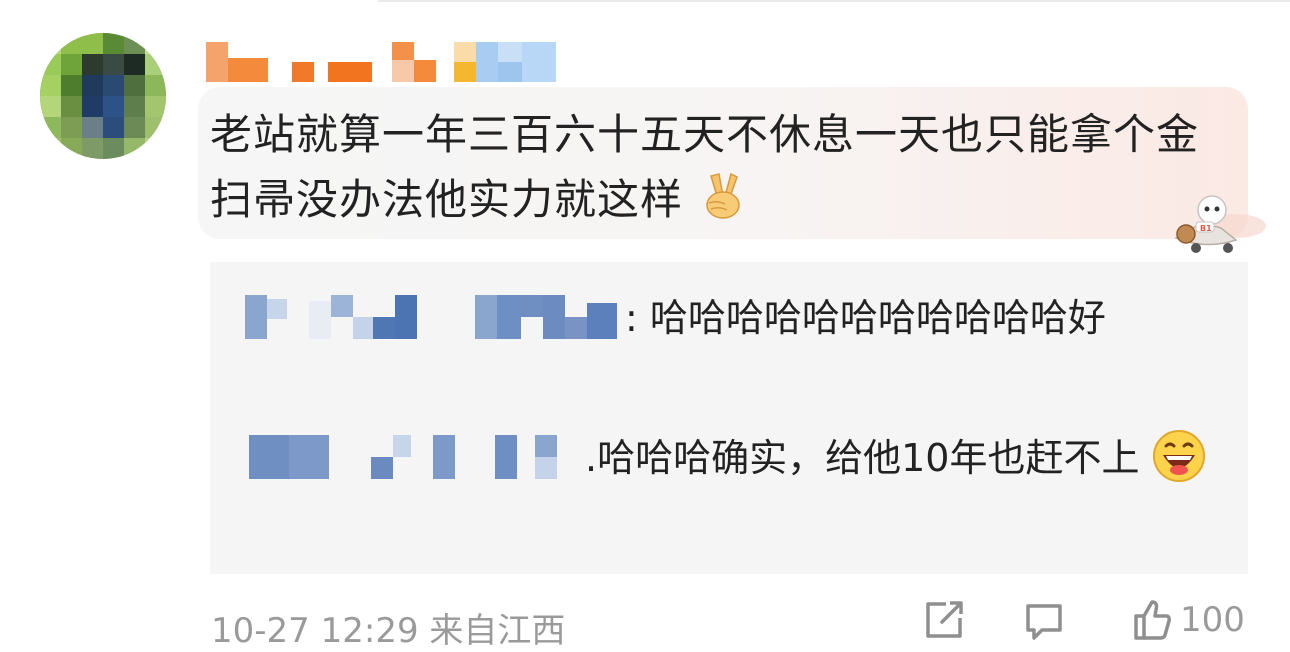  What do you see at coordinates (944, 622) in the screenshot?
I see `share-icon` at bounding box center [944, 622].